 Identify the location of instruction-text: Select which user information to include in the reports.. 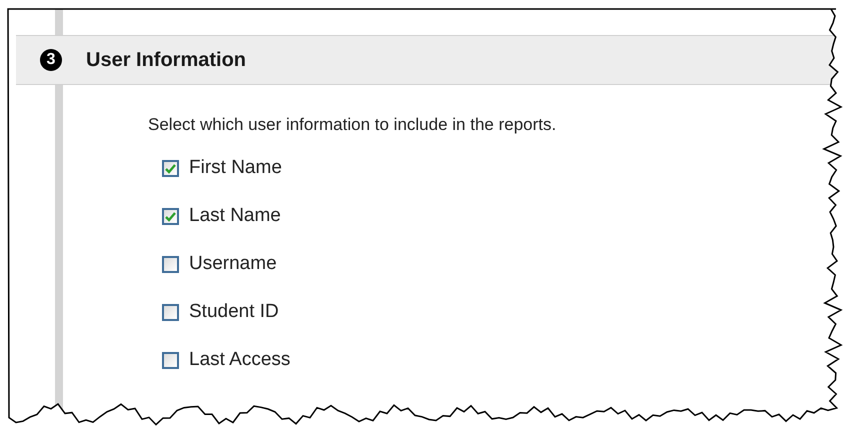
(352, 125).